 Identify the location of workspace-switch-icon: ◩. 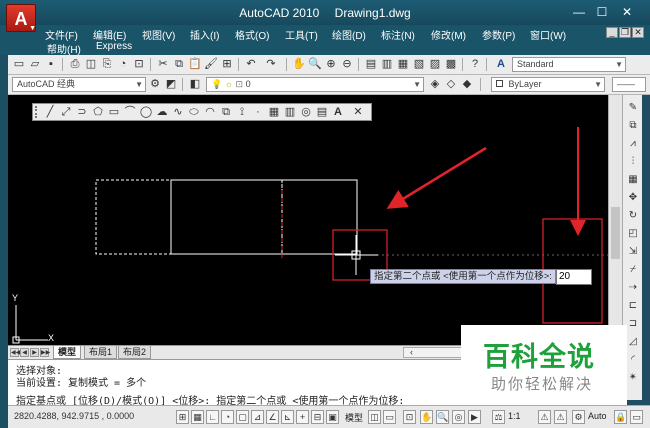
(171, 84).